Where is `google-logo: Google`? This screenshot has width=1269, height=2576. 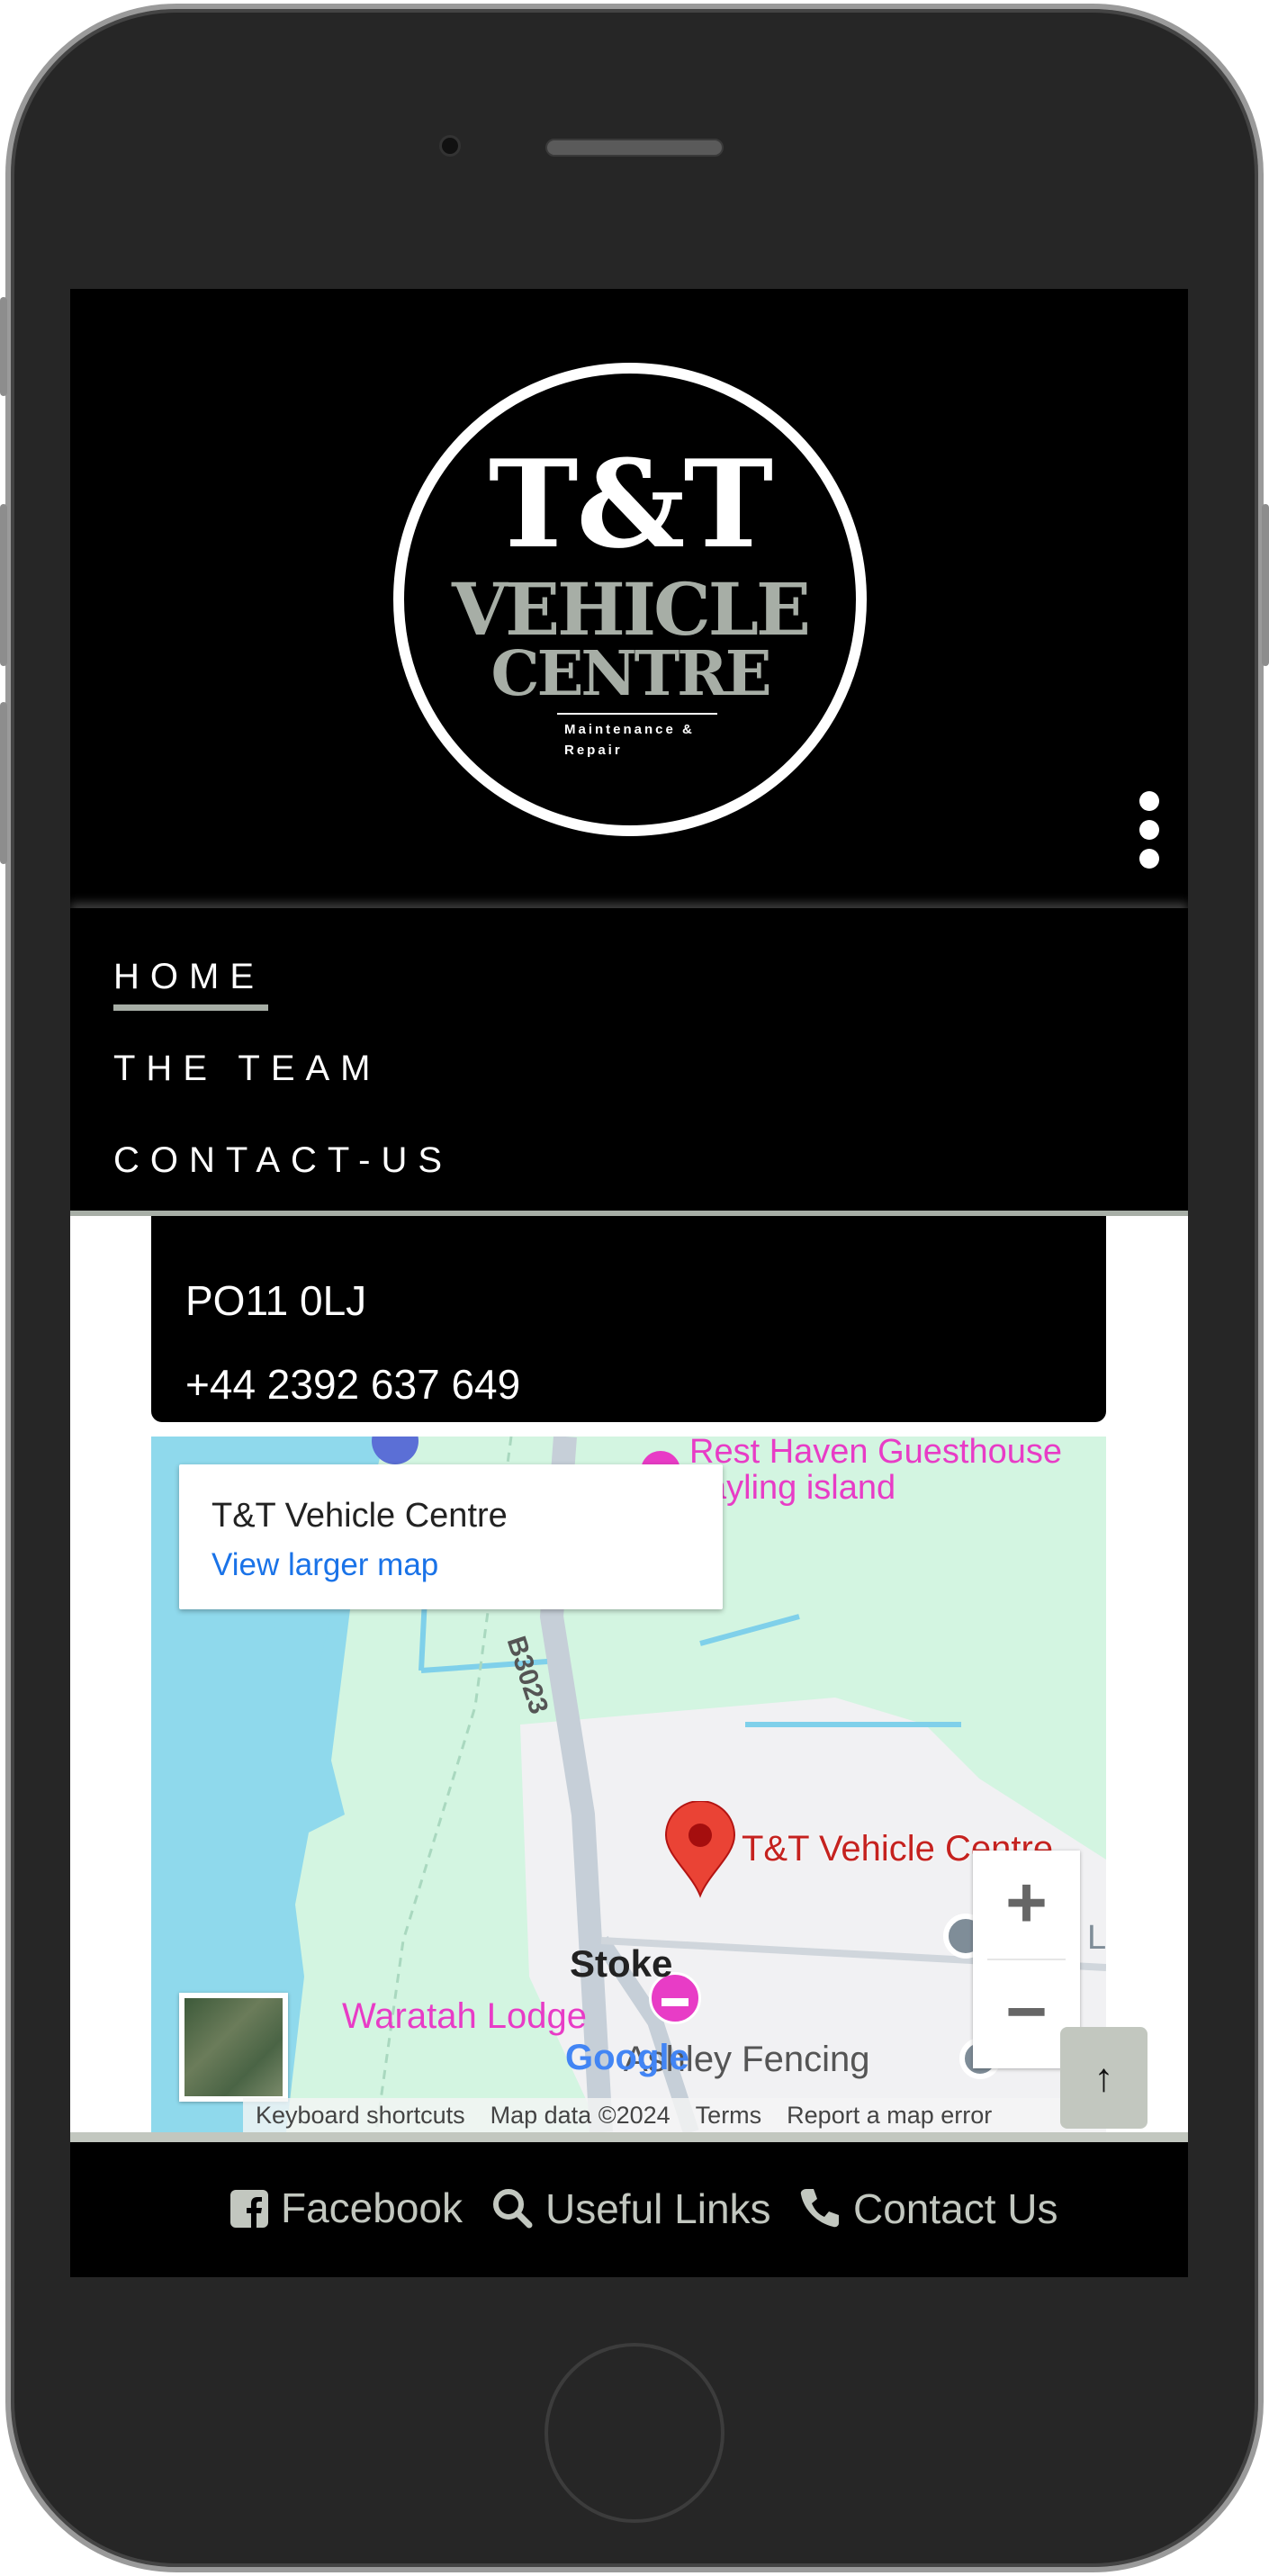 google-logo: Google is located at coordinates (627, 2057).